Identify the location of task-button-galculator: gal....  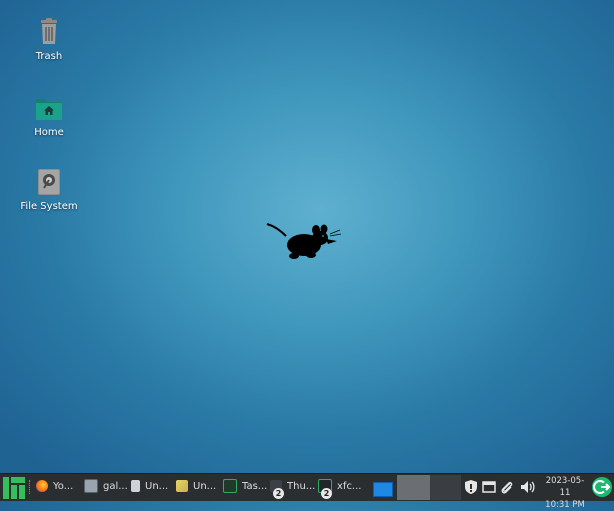
(106, 487).